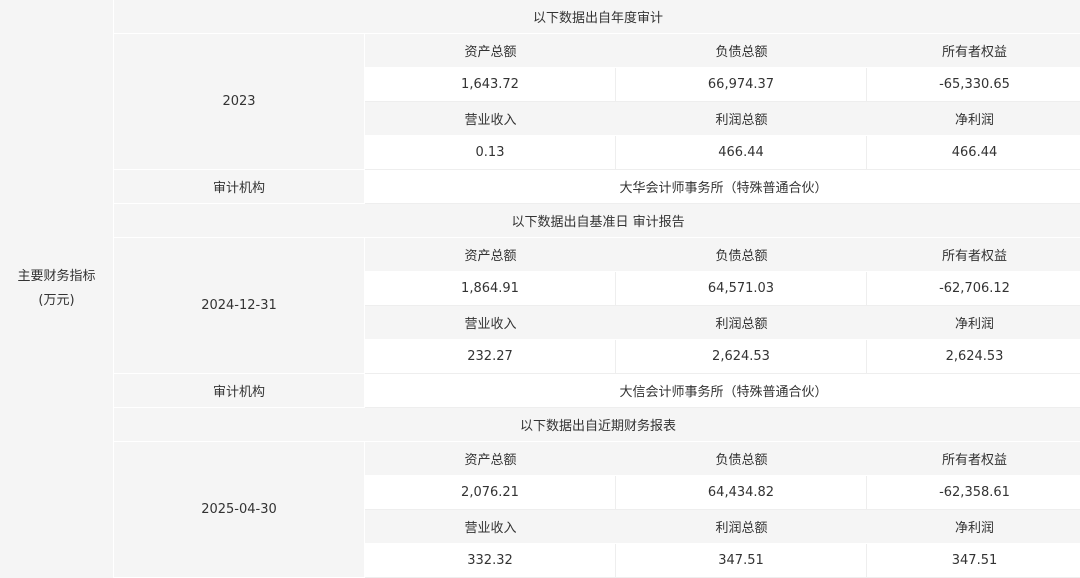 Image resolution: width=1080 pixels, height=578 pixels. Describe the element at coordinates (239, 306) in the screenshot. I see `period-label: 2024-12-31` at that location.